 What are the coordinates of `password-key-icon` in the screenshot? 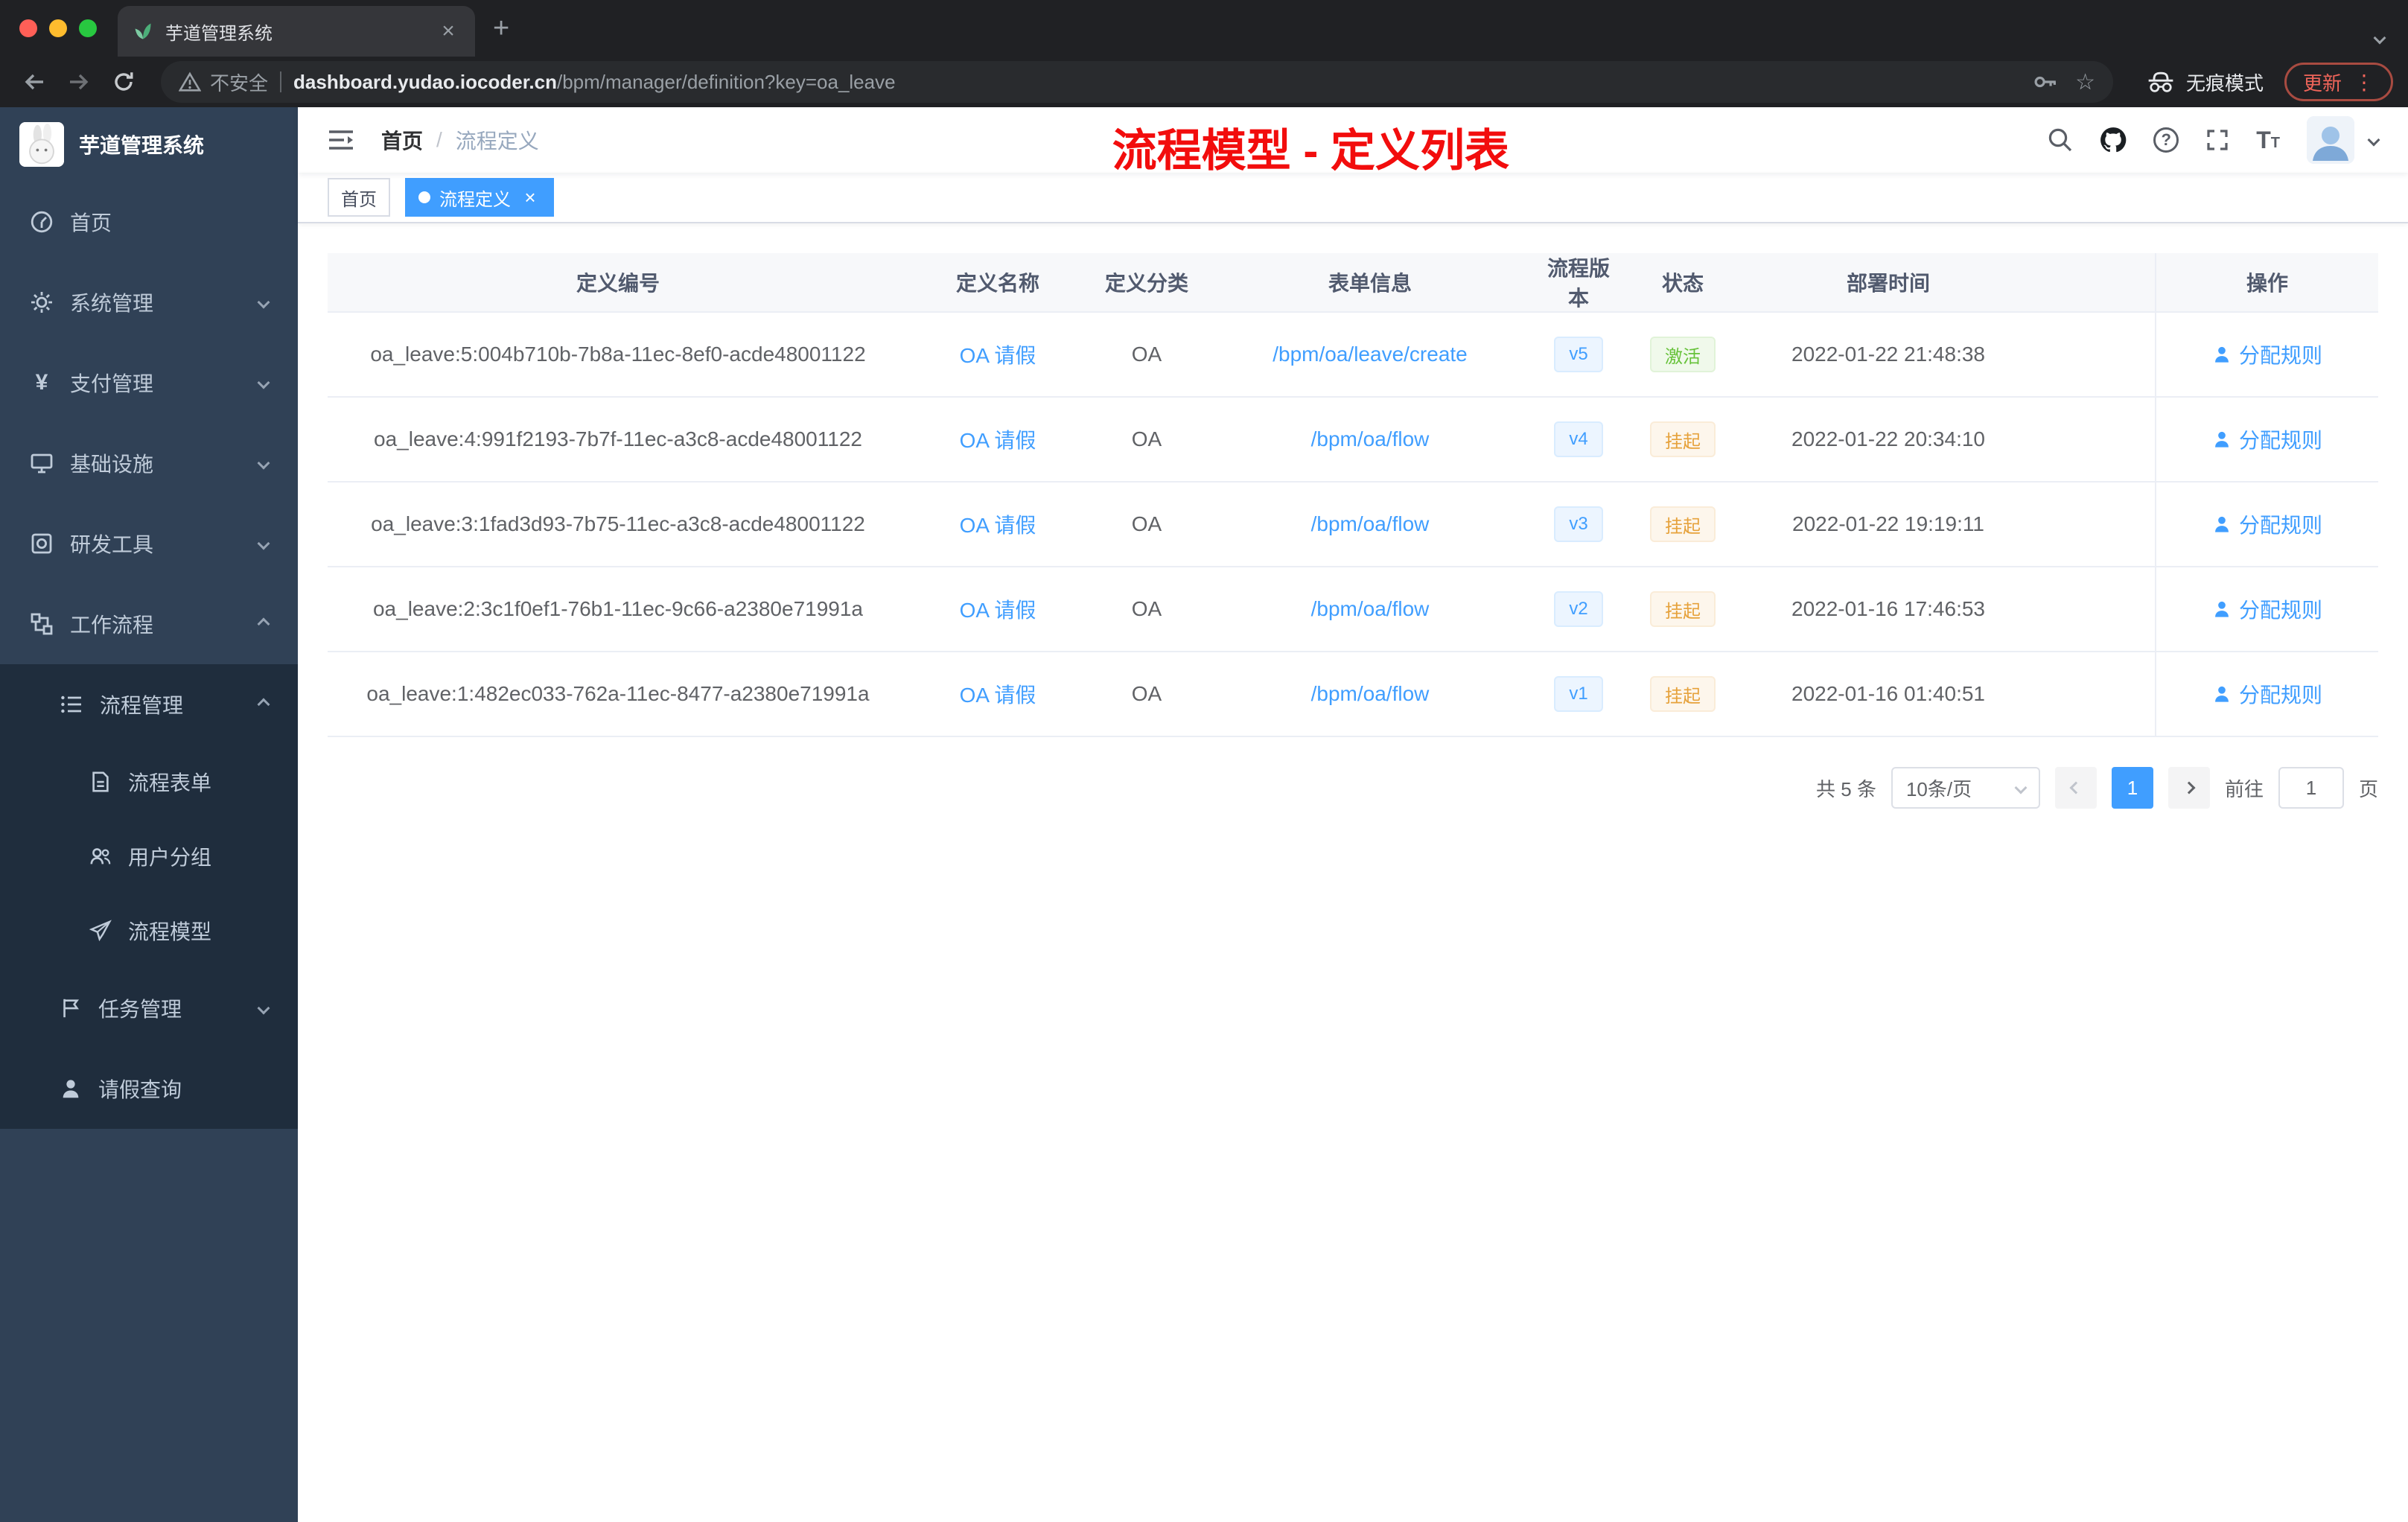 It's located at (2044, 82).